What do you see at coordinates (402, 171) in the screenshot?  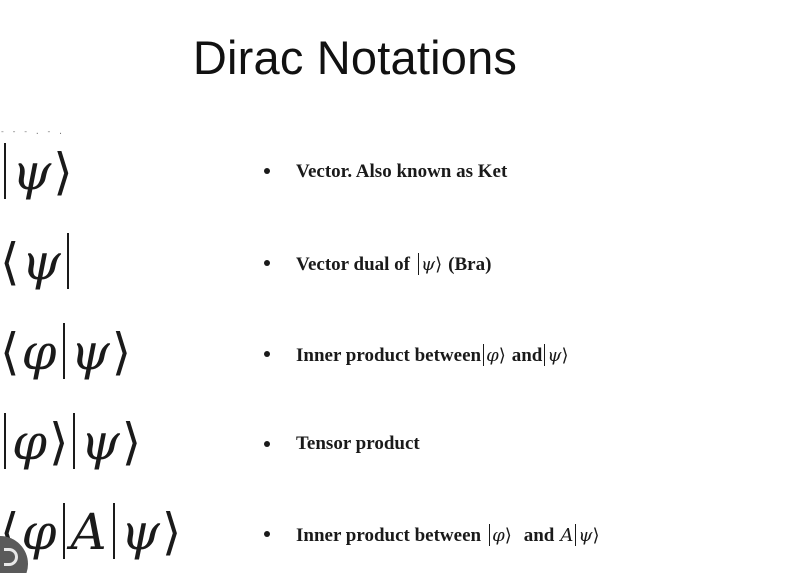 I see `ket-description: Vector. Also known as Ket` at bounding box center [402, 171].